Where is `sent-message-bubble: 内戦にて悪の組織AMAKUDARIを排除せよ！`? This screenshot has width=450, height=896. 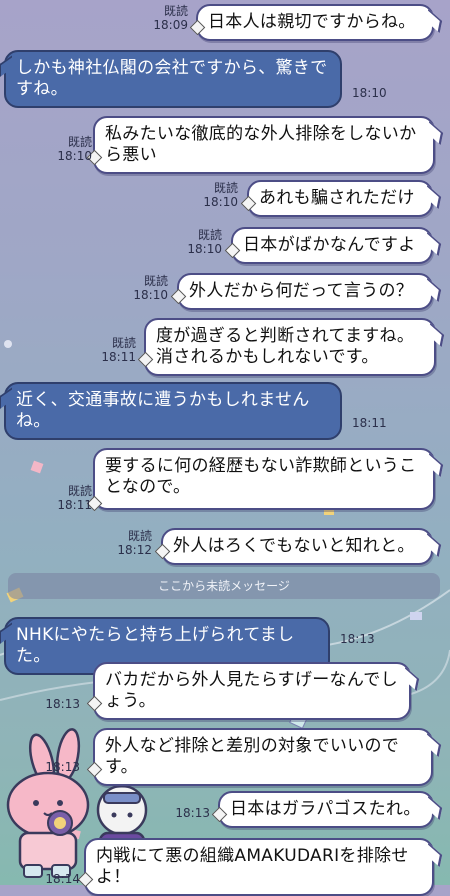 sent-message-bubble: 内戦にて悪の組織AMAKUDARIを排除せよ！ is located at coordinates (259, 867).